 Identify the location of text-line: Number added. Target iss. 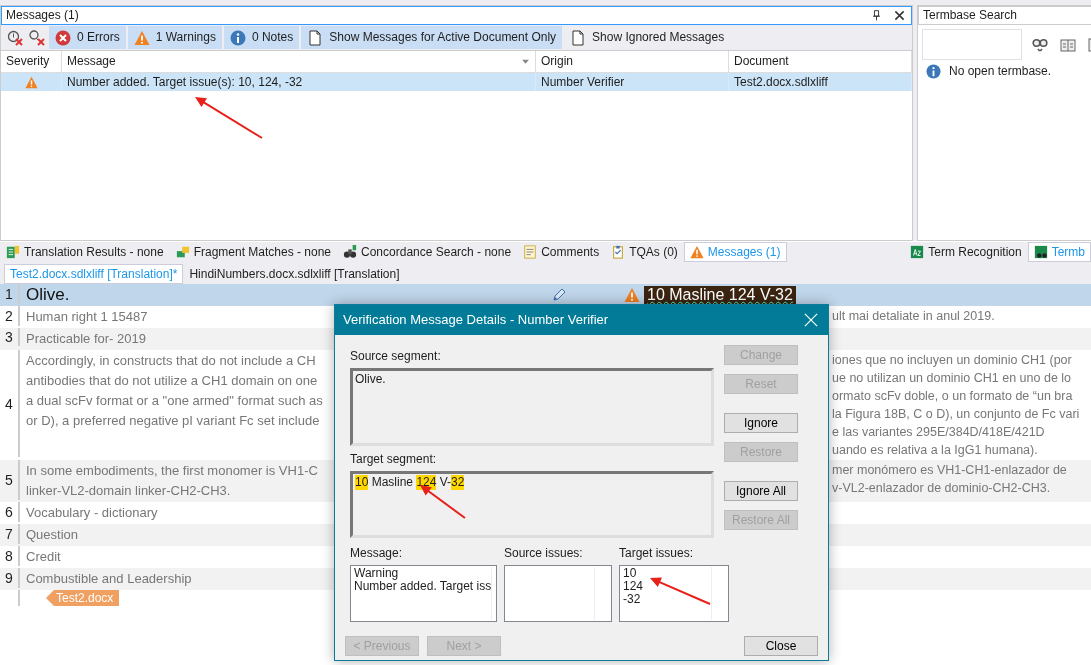
(423, 586).